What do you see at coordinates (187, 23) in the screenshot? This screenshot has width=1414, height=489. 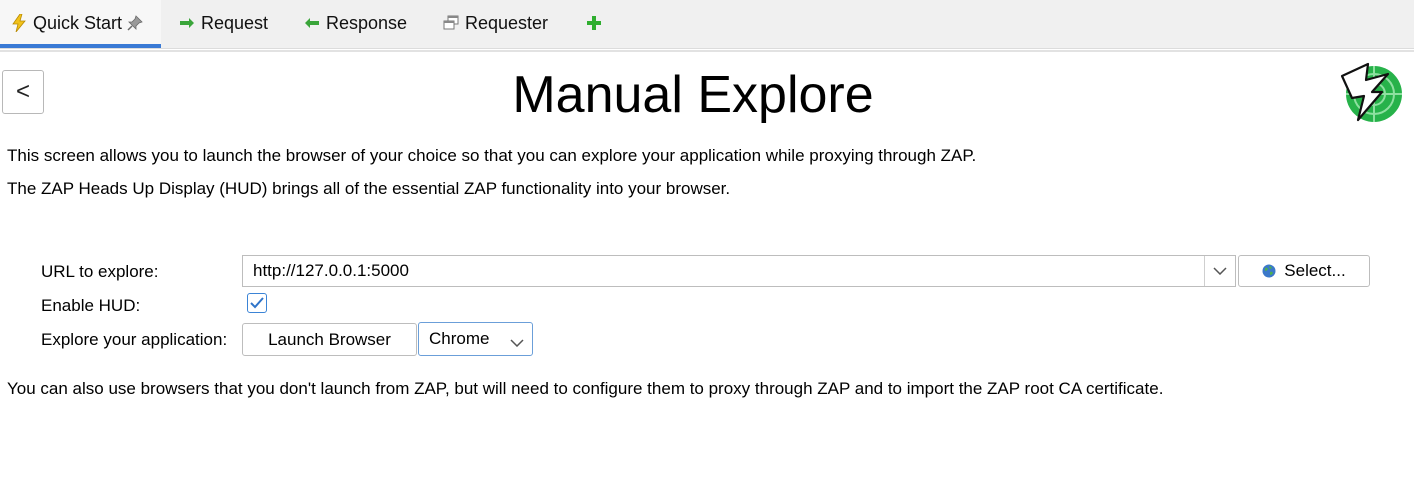 I see `arrow-right-icon` at bounding box center [187, 23].